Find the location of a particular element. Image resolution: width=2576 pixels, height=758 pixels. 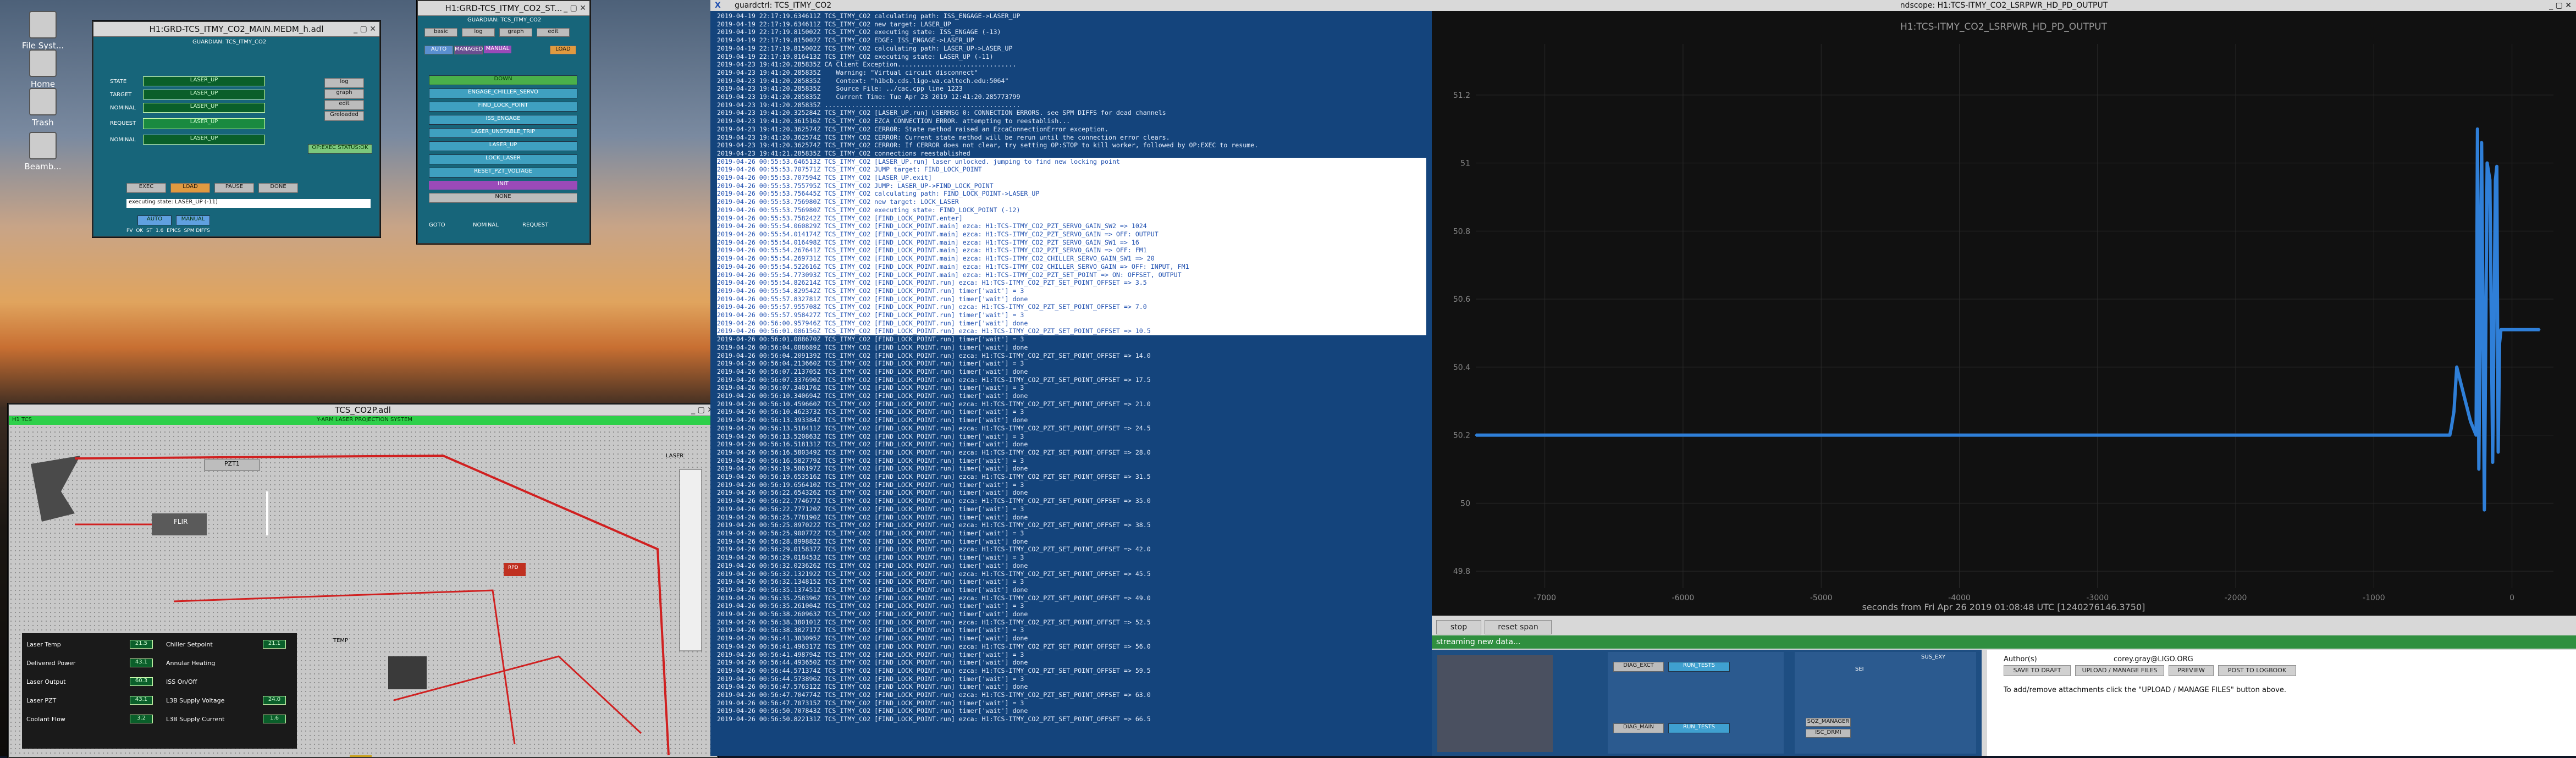

diag-exct-button: DIAG_EXCT is located at coordinates (1638, 667).